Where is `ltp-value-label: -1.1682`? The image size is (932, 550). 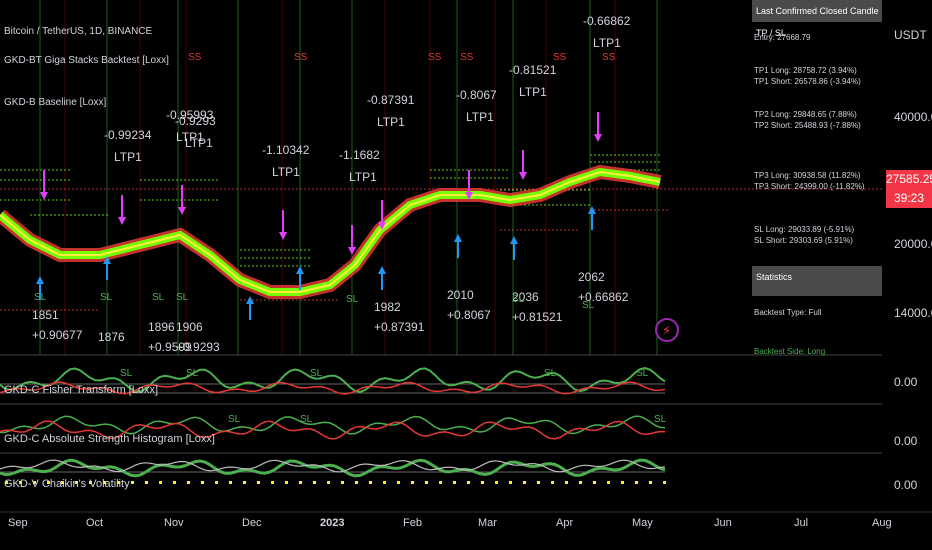 ltp-value-label: -1.1682 is located at coordinates (359, 155).